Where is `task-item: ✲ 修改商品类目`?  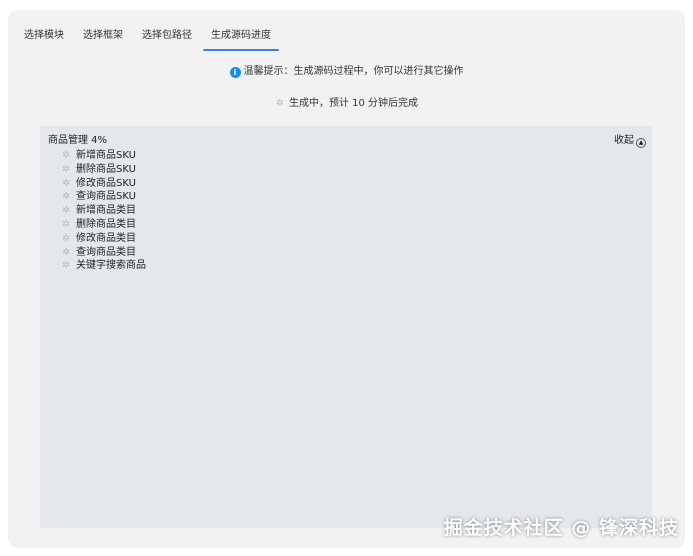 task-item: ✲ 修改商品类目 is located at coordinates (104, 239).